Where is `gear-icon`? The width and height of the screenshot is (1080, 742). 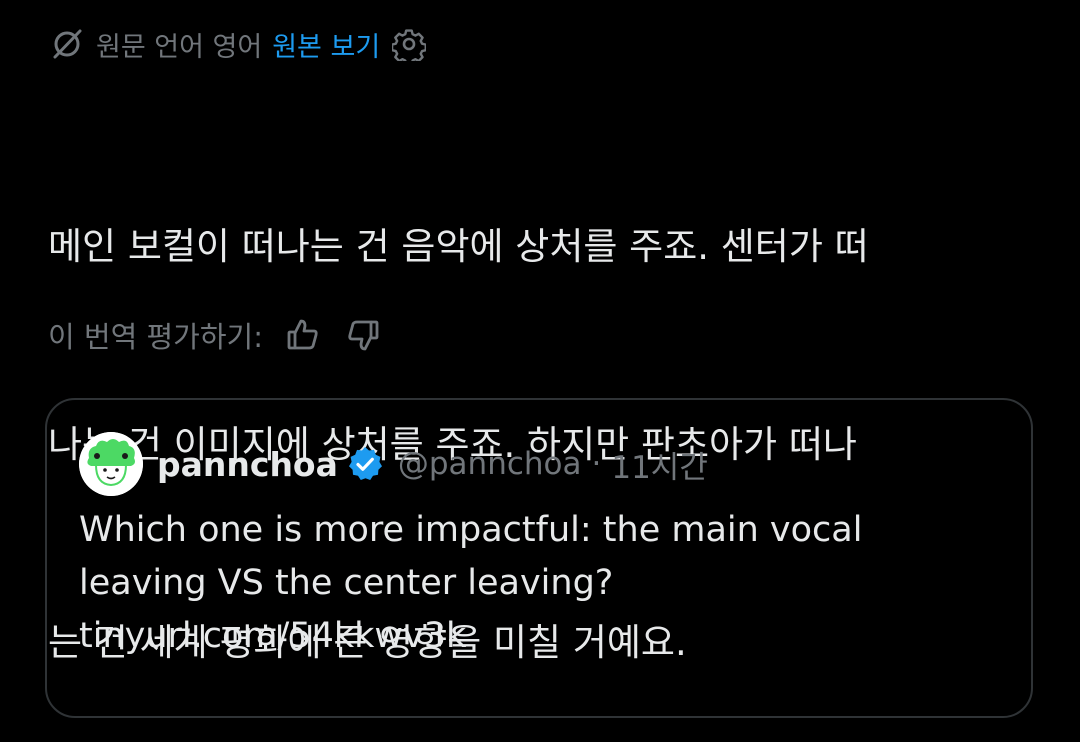 gear-icon is located at coordinates (409, 44).